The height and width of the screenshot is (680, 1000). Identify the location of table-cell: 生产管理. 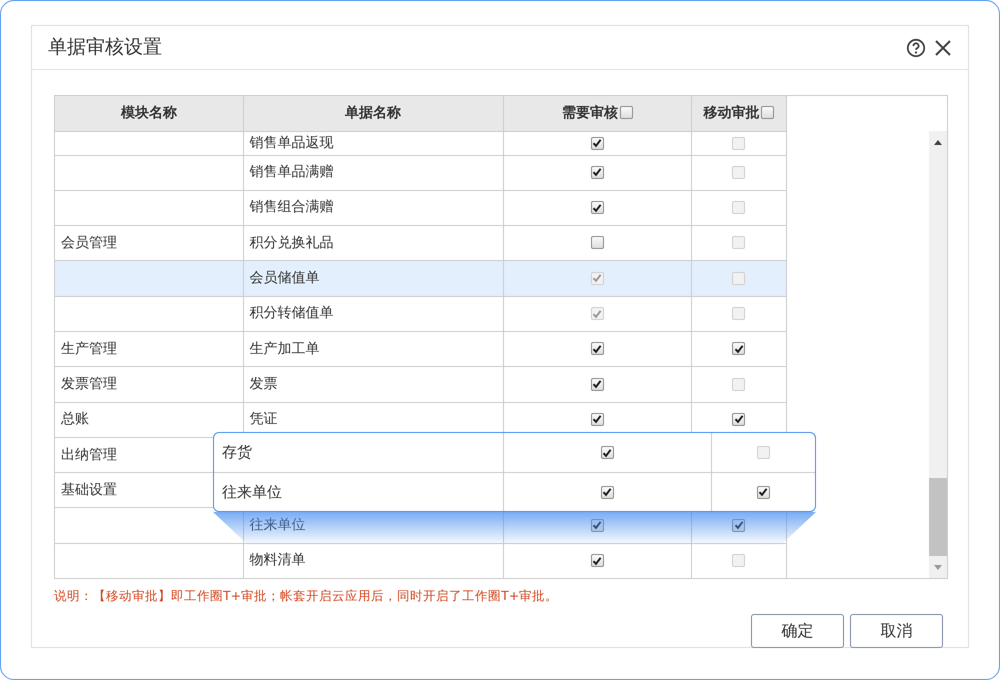
(89, 348).